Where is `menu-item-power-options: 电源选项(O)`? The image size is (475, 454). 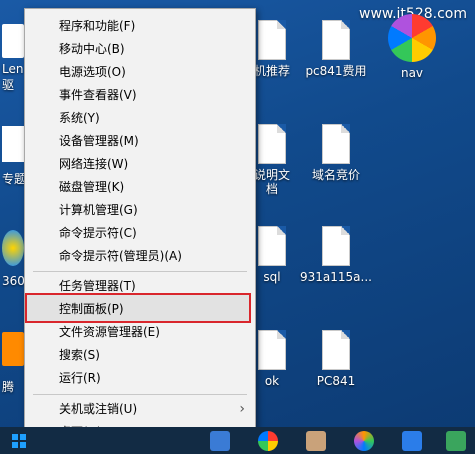
menu-item-power-options: 电源选项(O) is located at coordinates (140, 72).